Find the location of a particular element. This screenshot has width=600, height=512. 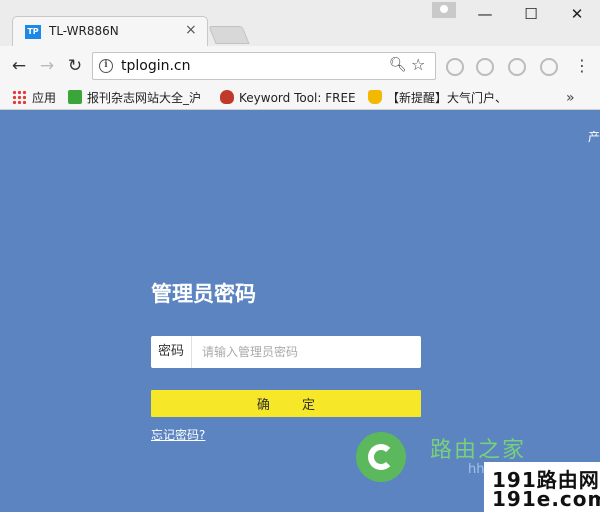

browser-titlebar: TP TL-WR886N × — ☐ ✕ is located at coordinates (300, 23).